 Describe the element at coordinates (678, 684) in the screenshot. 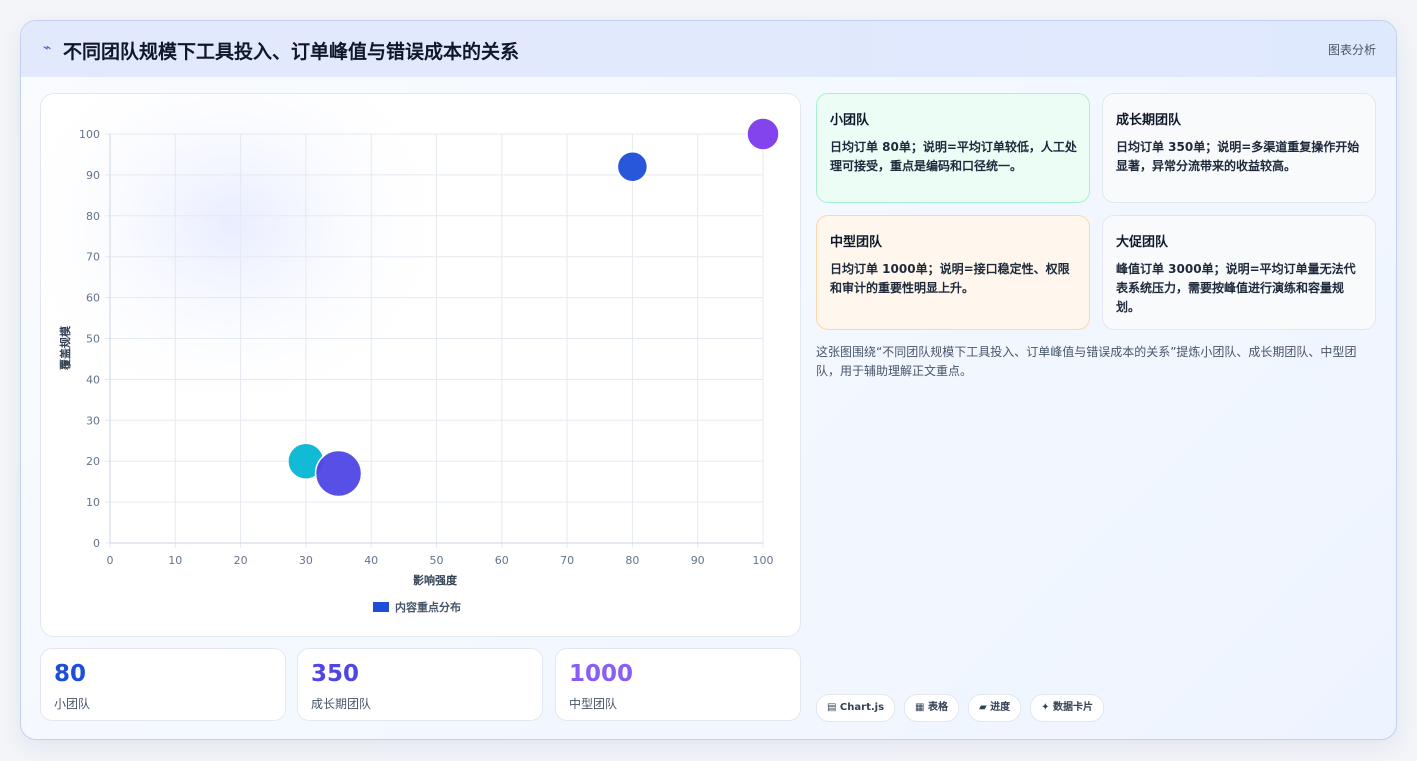

I see `stat-card-mid-team: 1000 中型团队` at that location.